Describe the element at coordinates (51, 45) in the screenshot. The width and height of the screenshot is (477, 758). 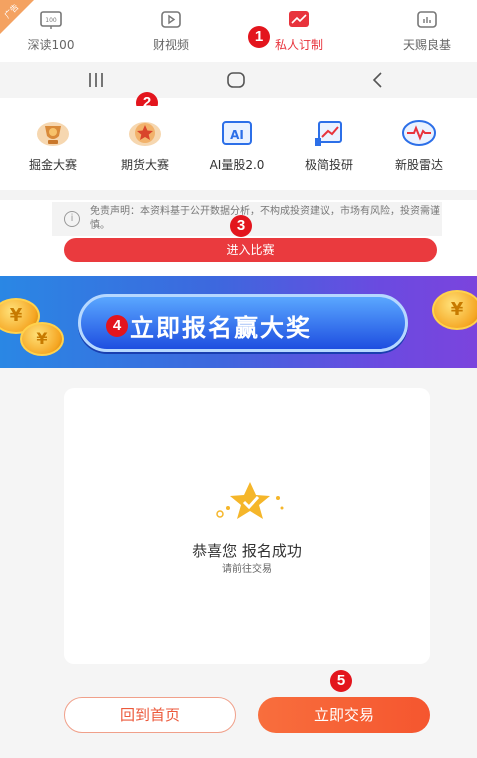
I see `tab-label: 深读100` at that location.